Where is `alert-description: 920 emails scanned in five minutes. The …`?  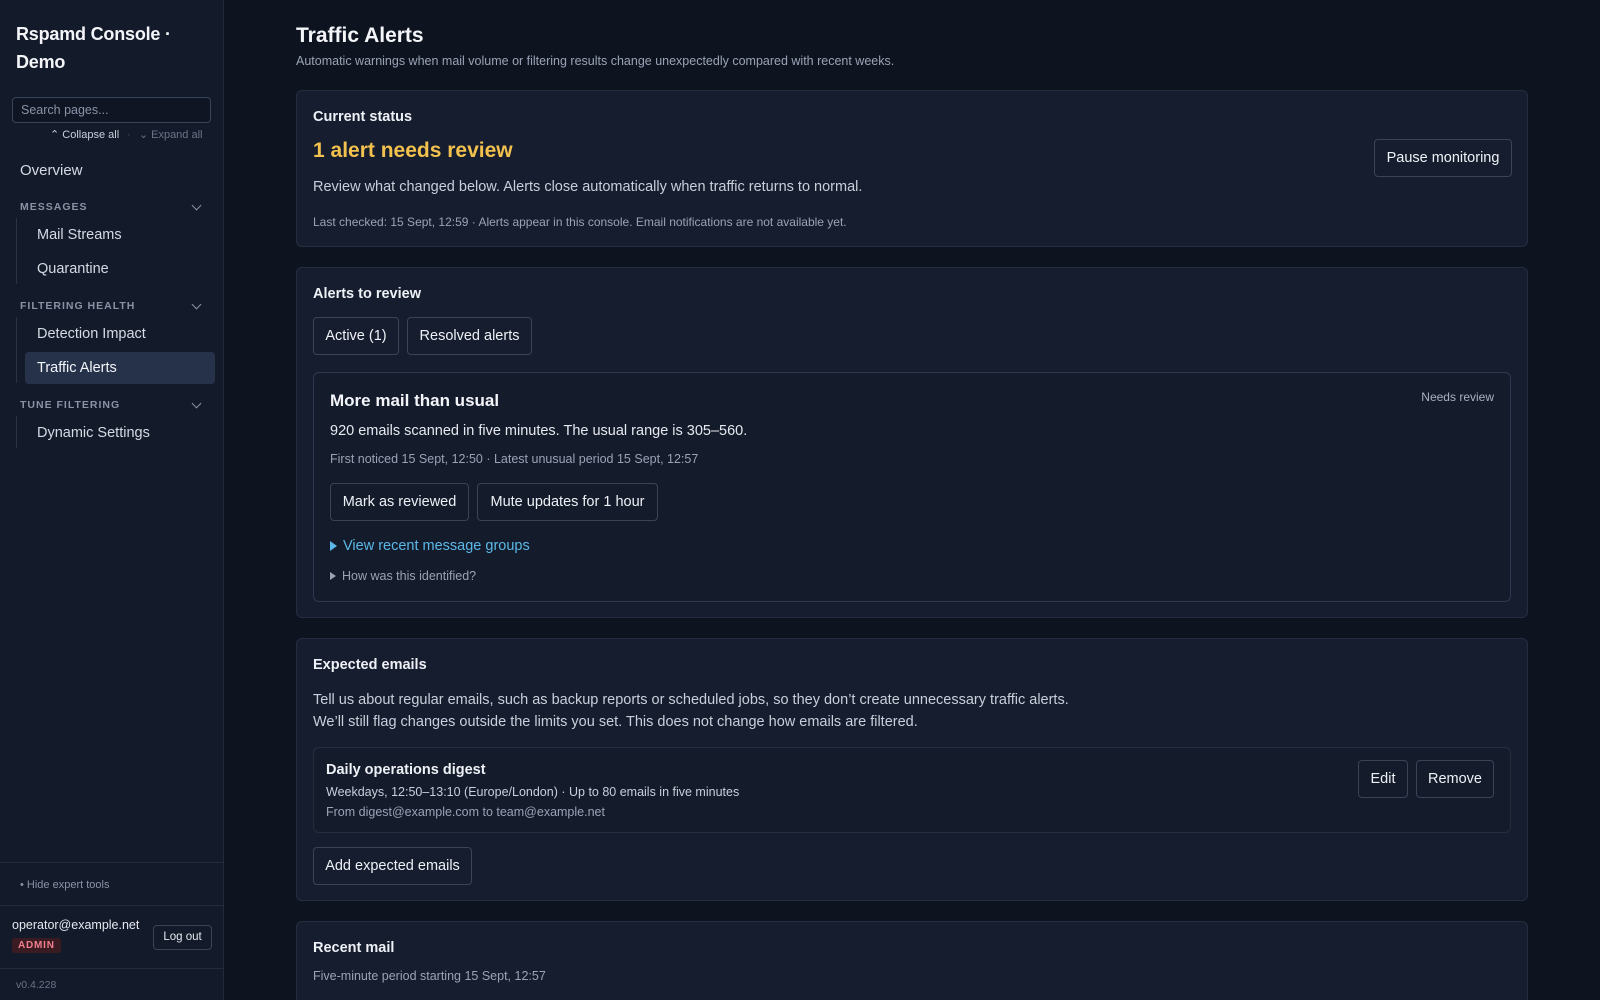 alert-description: 920 emails scanned in five minutes. The … is located at coordinates (539, 431).